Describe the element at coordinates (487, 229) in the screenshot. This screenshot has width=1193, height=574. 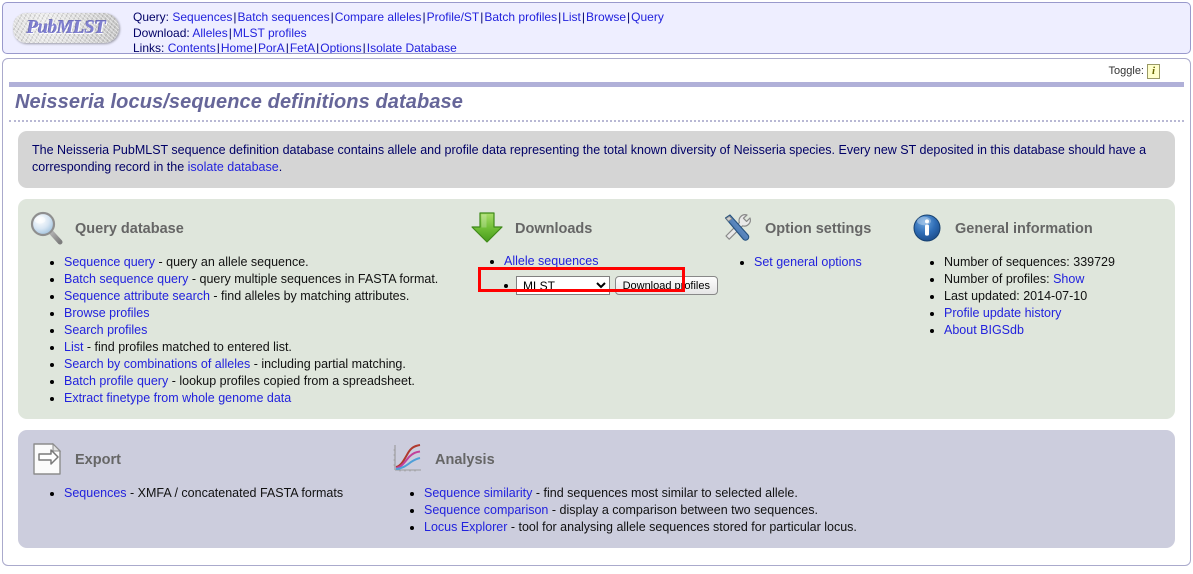
I see `green-down-arrow-icon` at that location.